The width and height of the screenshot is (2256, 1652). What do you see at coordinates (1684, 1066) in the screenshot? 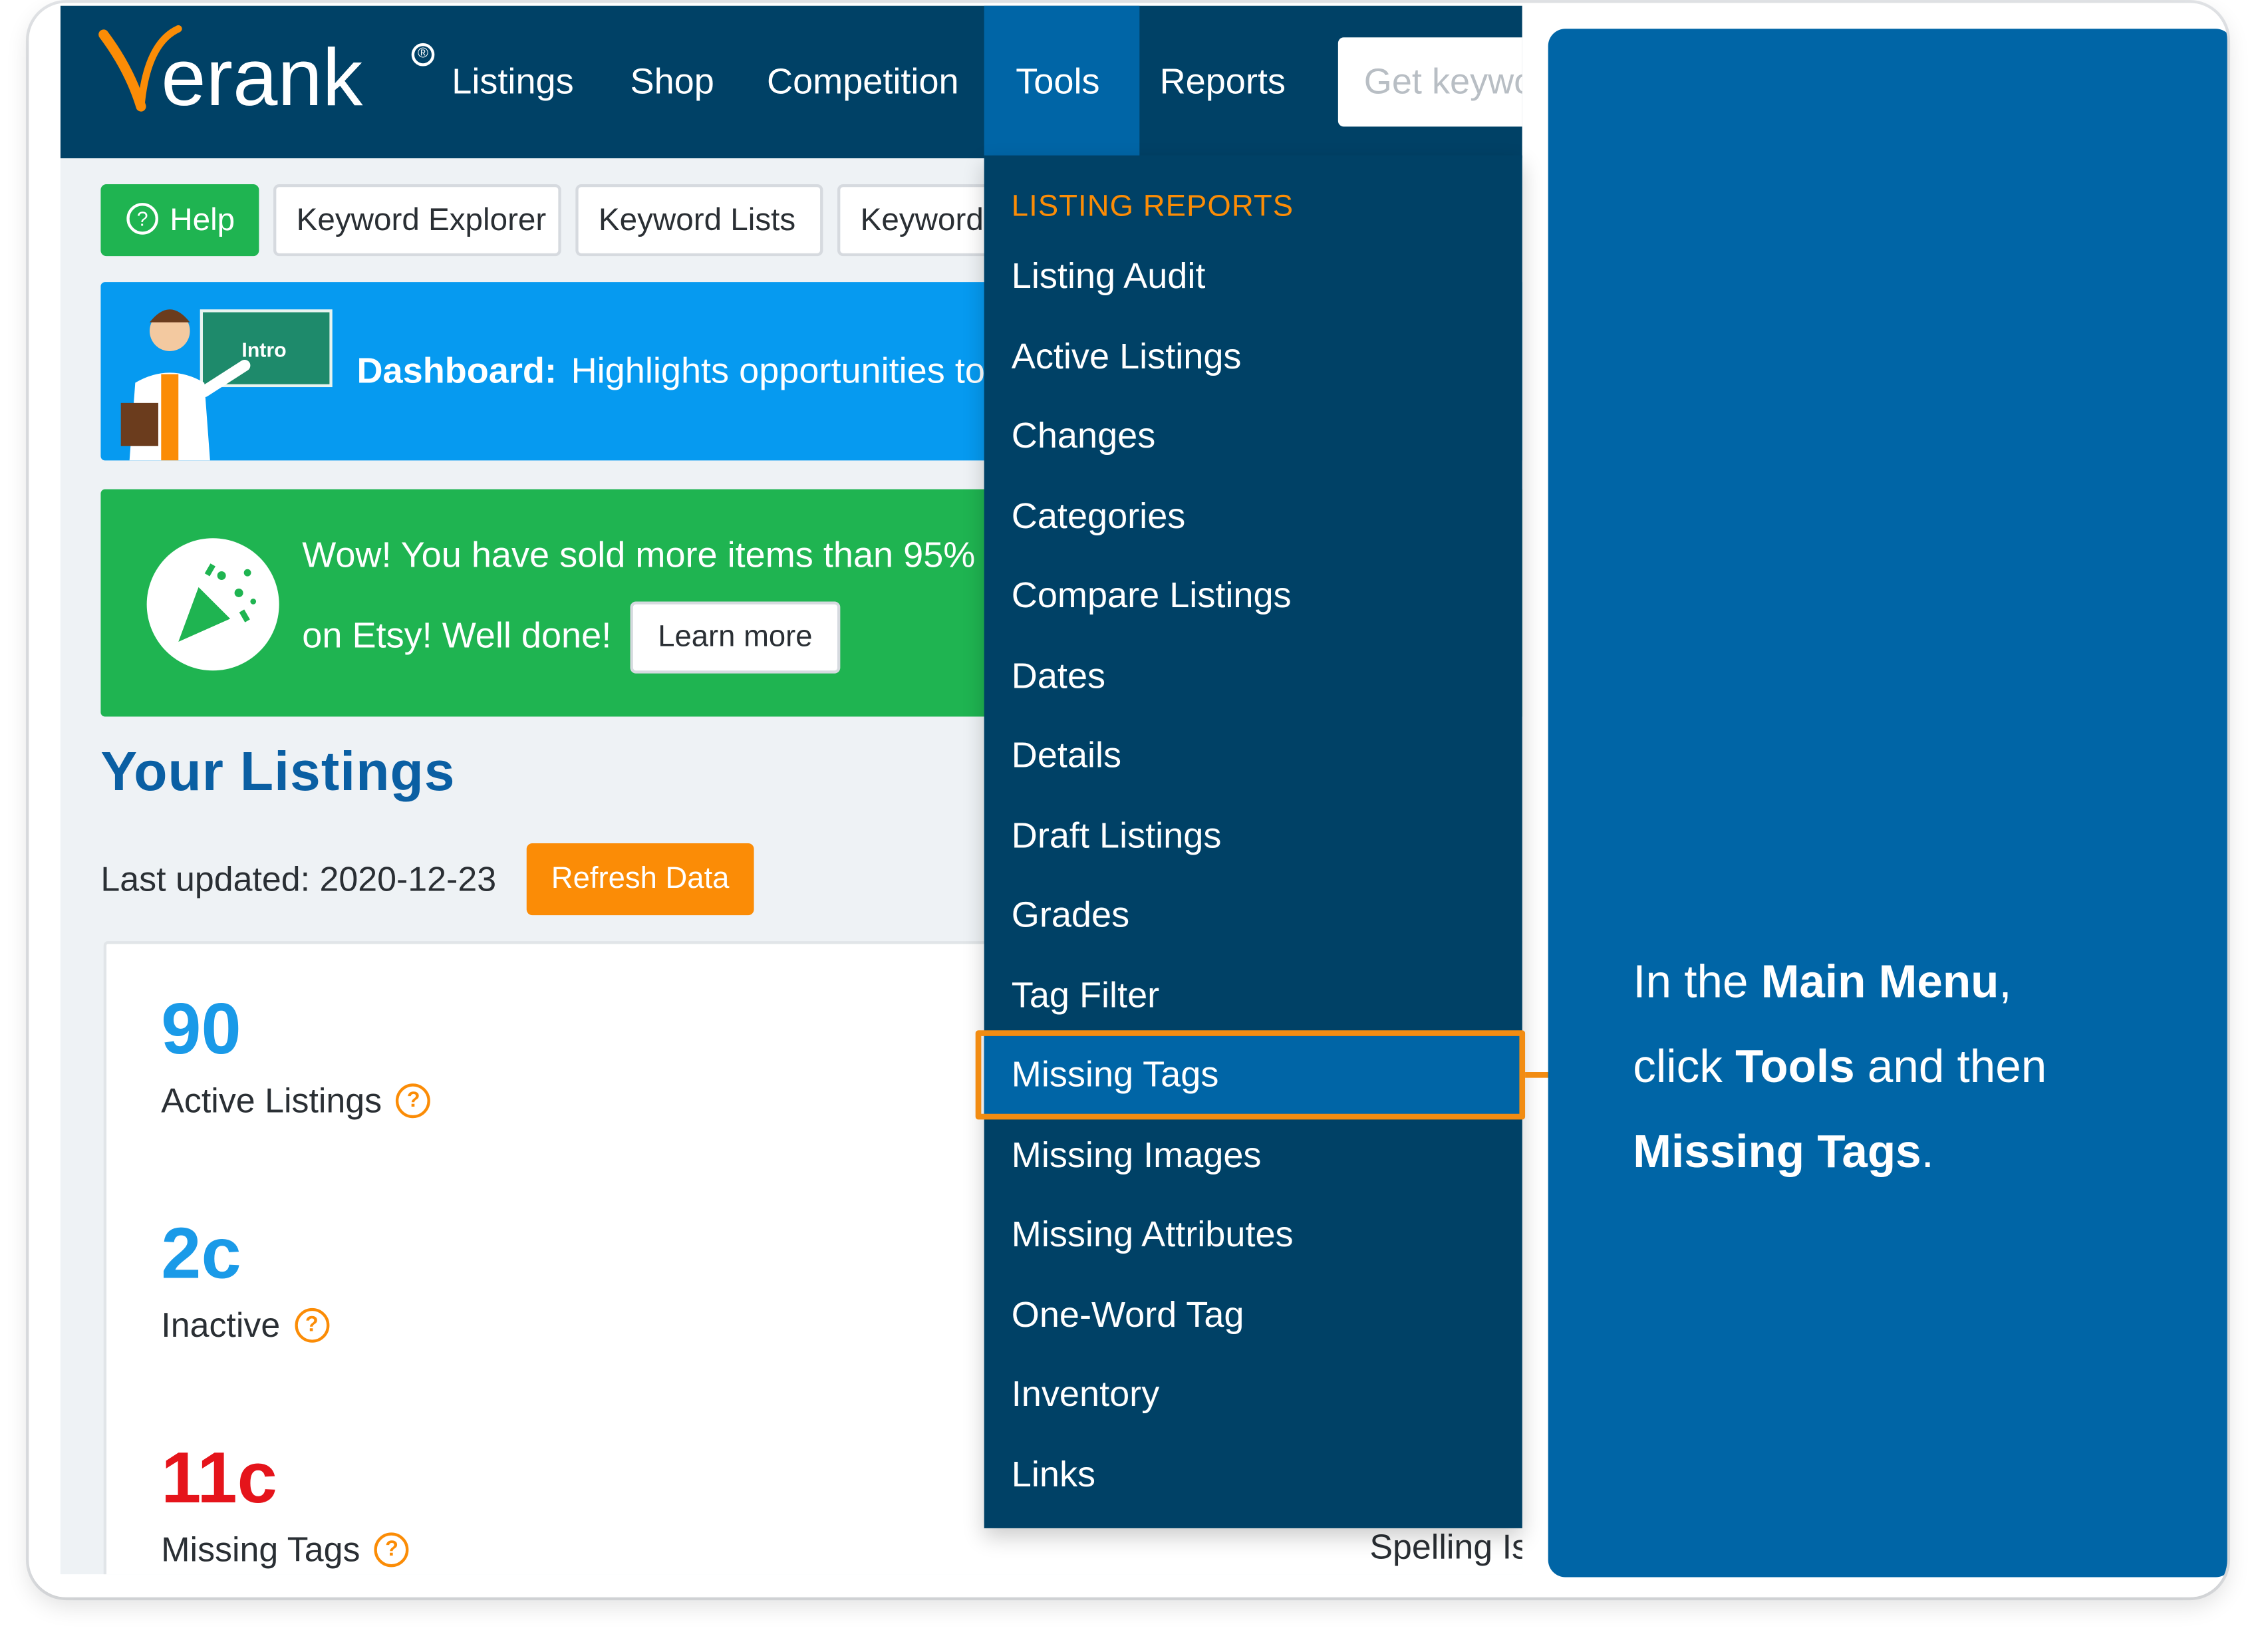
I see `callout-text: click` at bounding box center [1684, 1066].